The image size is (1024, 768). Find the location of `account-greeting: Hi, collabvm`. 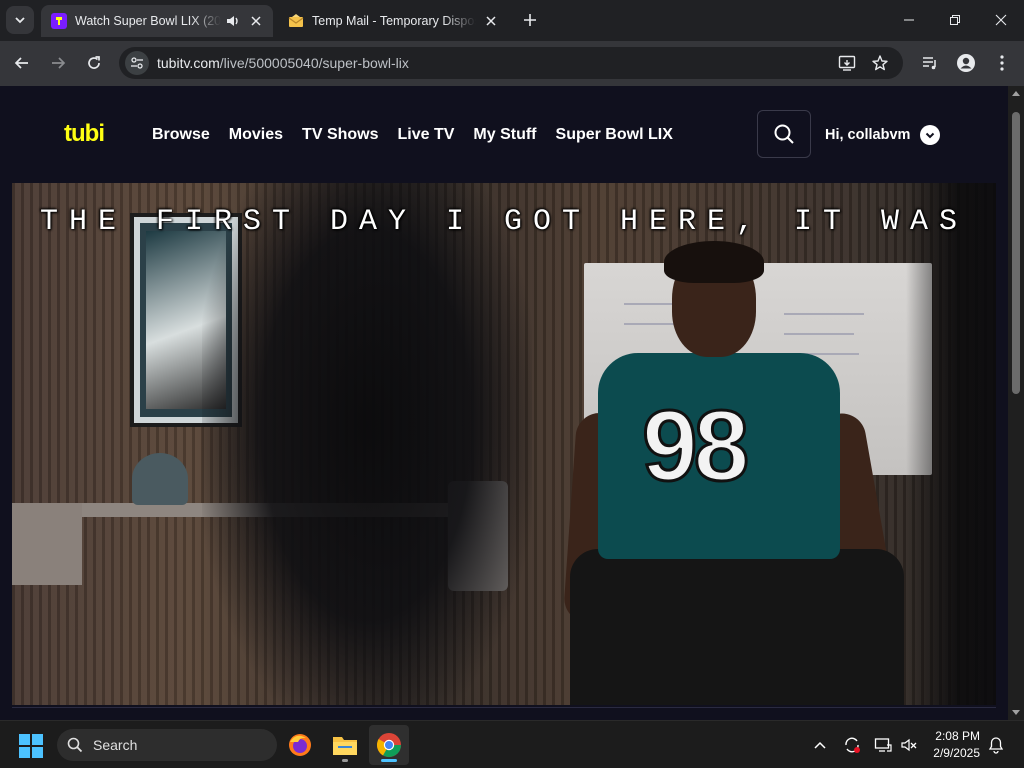

account-greeting: Hi, collabvm is located at coordinates (867, 135).